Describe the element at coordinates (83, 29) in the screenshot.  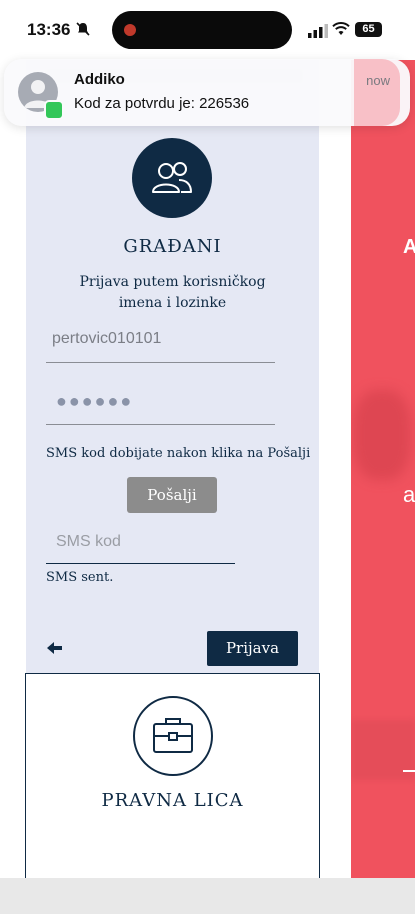
I see `bell-muted-icon` at that location.